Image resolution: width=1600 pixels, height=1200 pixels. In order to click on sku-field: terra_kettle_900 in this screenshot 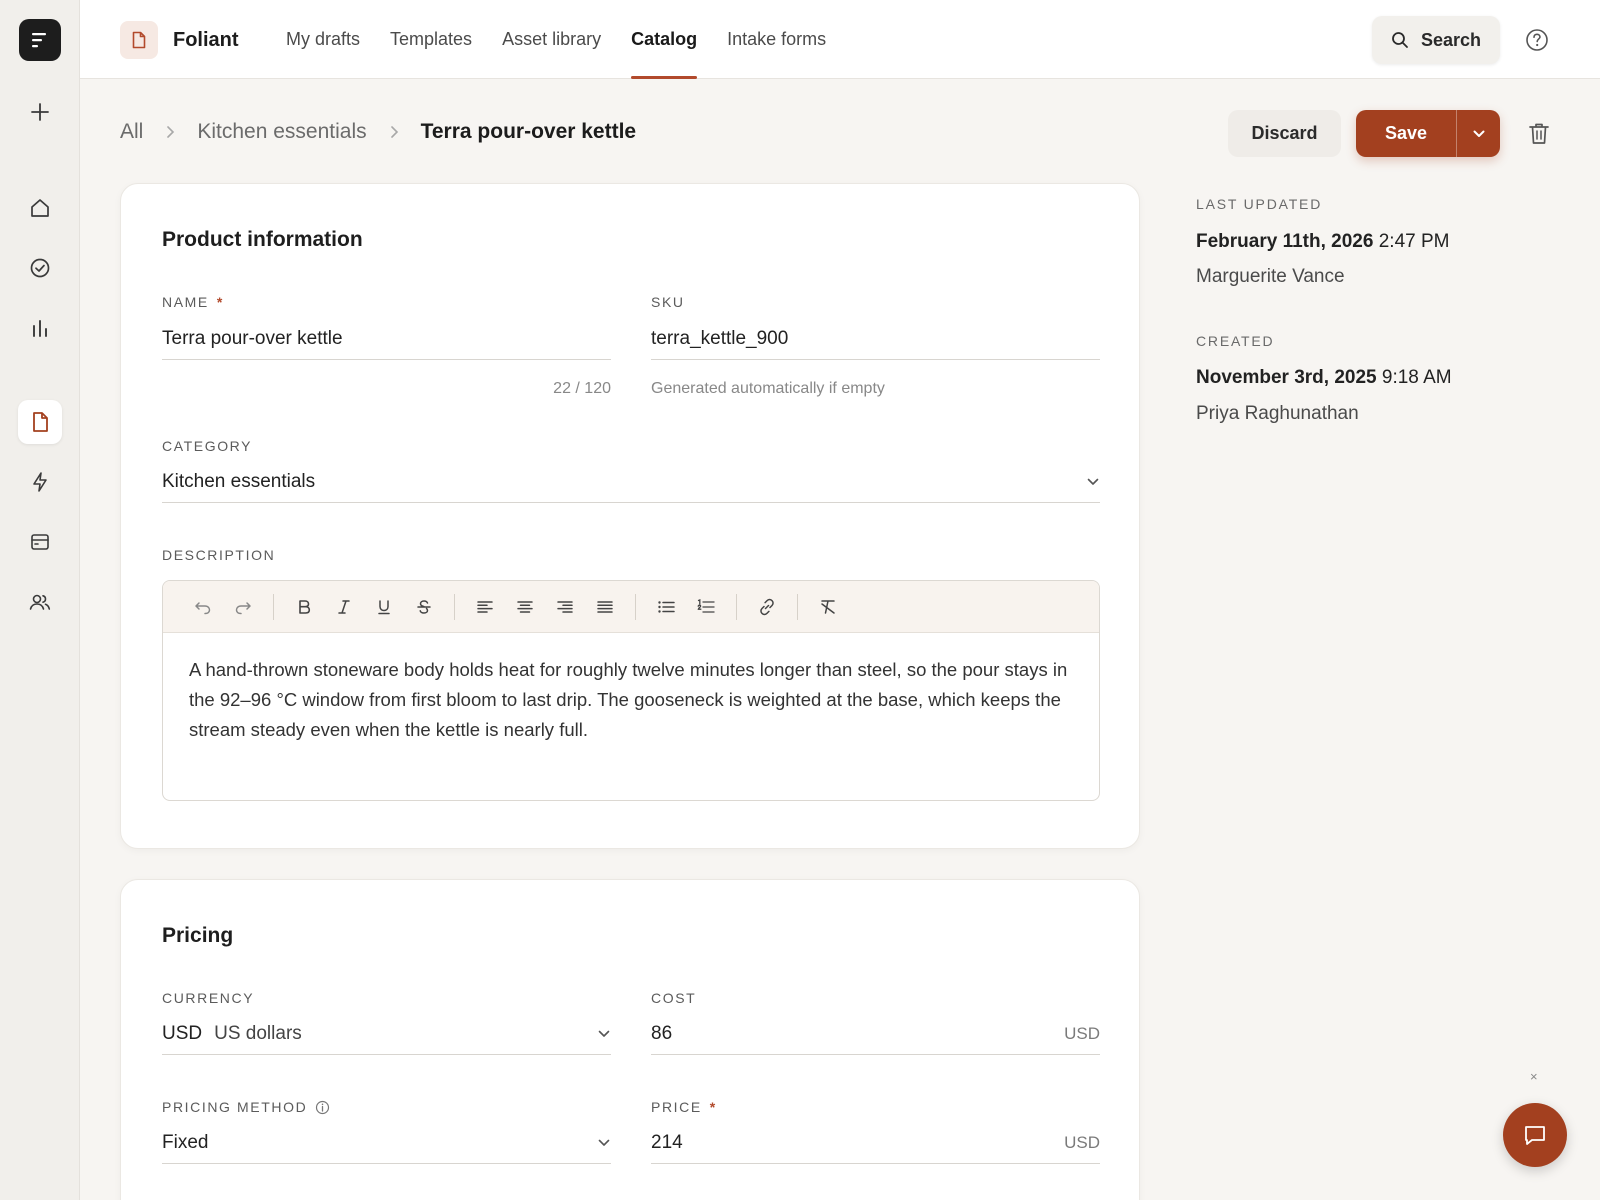, I will do `click(875, 339)`.